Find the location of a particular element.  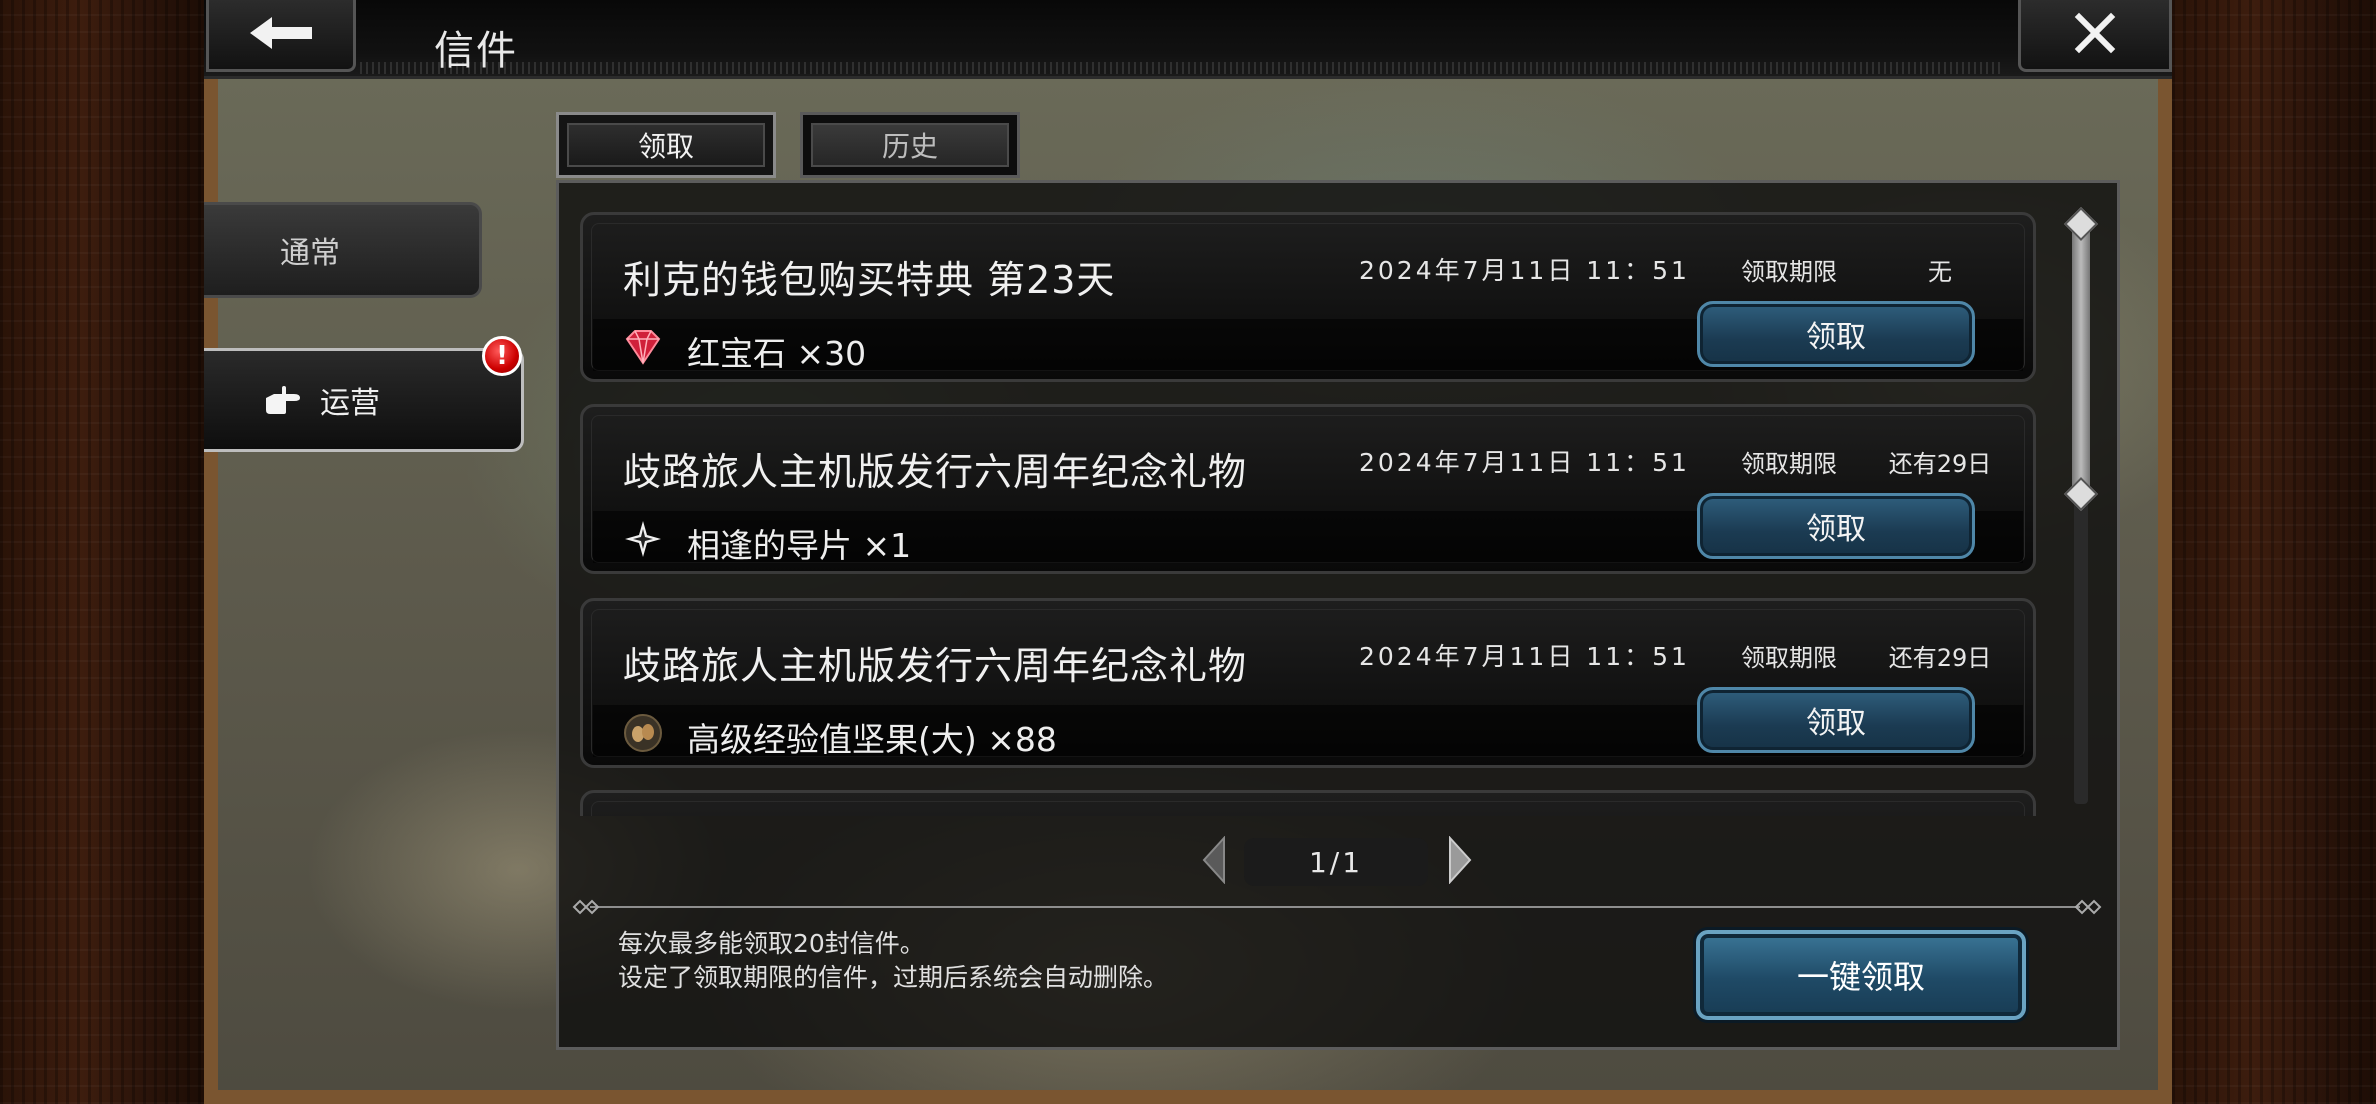

mail-item-partial is located at coordinates (1308, 803).